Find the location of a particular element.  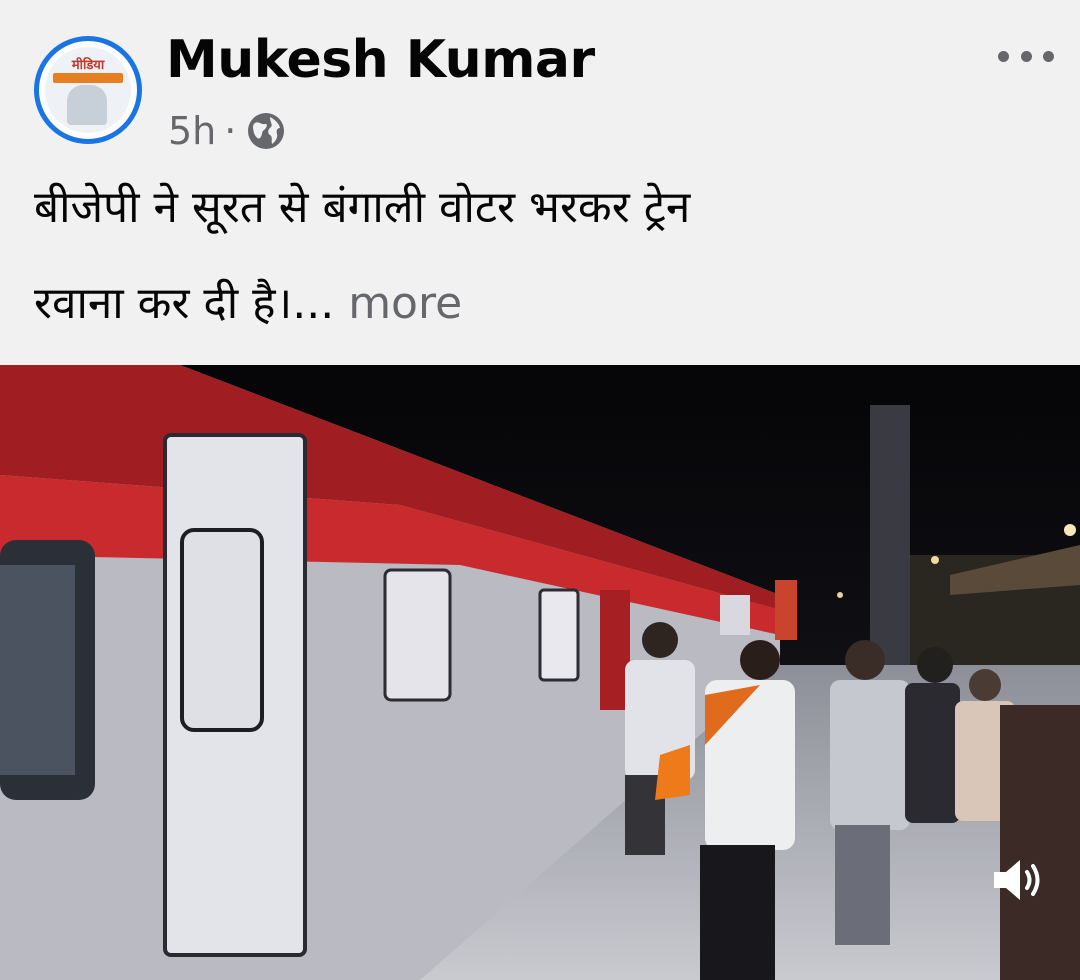

post-text-line-2: रवाना कर दी है।... more is located at coordinates (539, 304).